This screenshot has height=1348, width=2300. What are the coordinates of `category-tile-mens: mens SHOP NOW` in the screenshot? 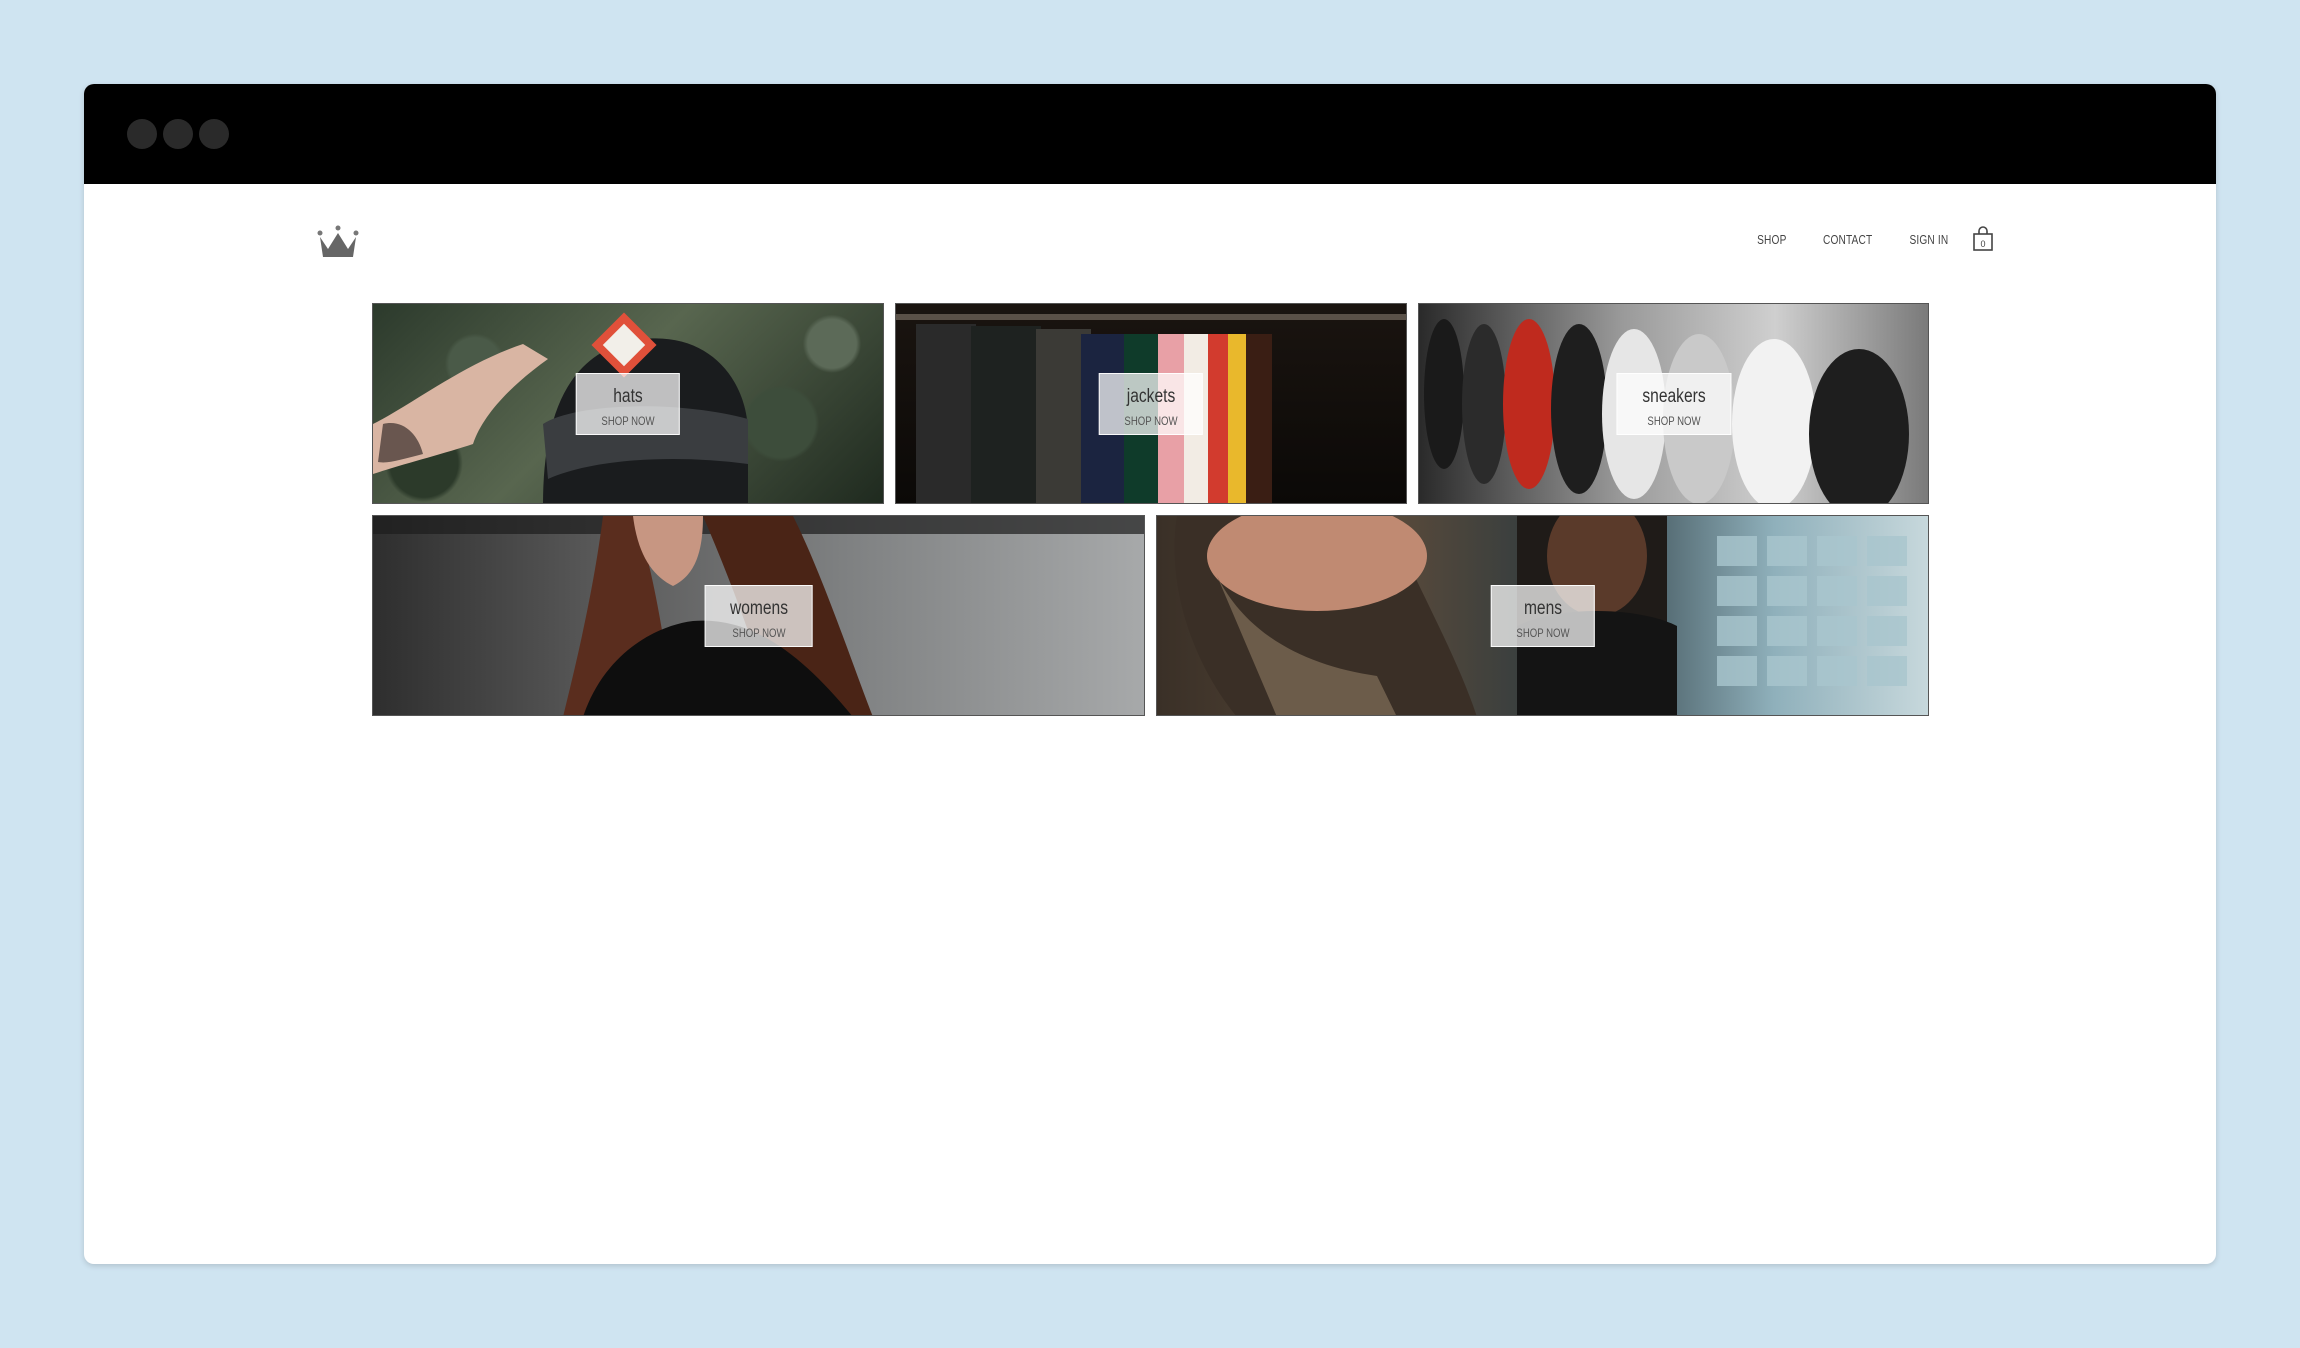 It's located at (1542, 615).